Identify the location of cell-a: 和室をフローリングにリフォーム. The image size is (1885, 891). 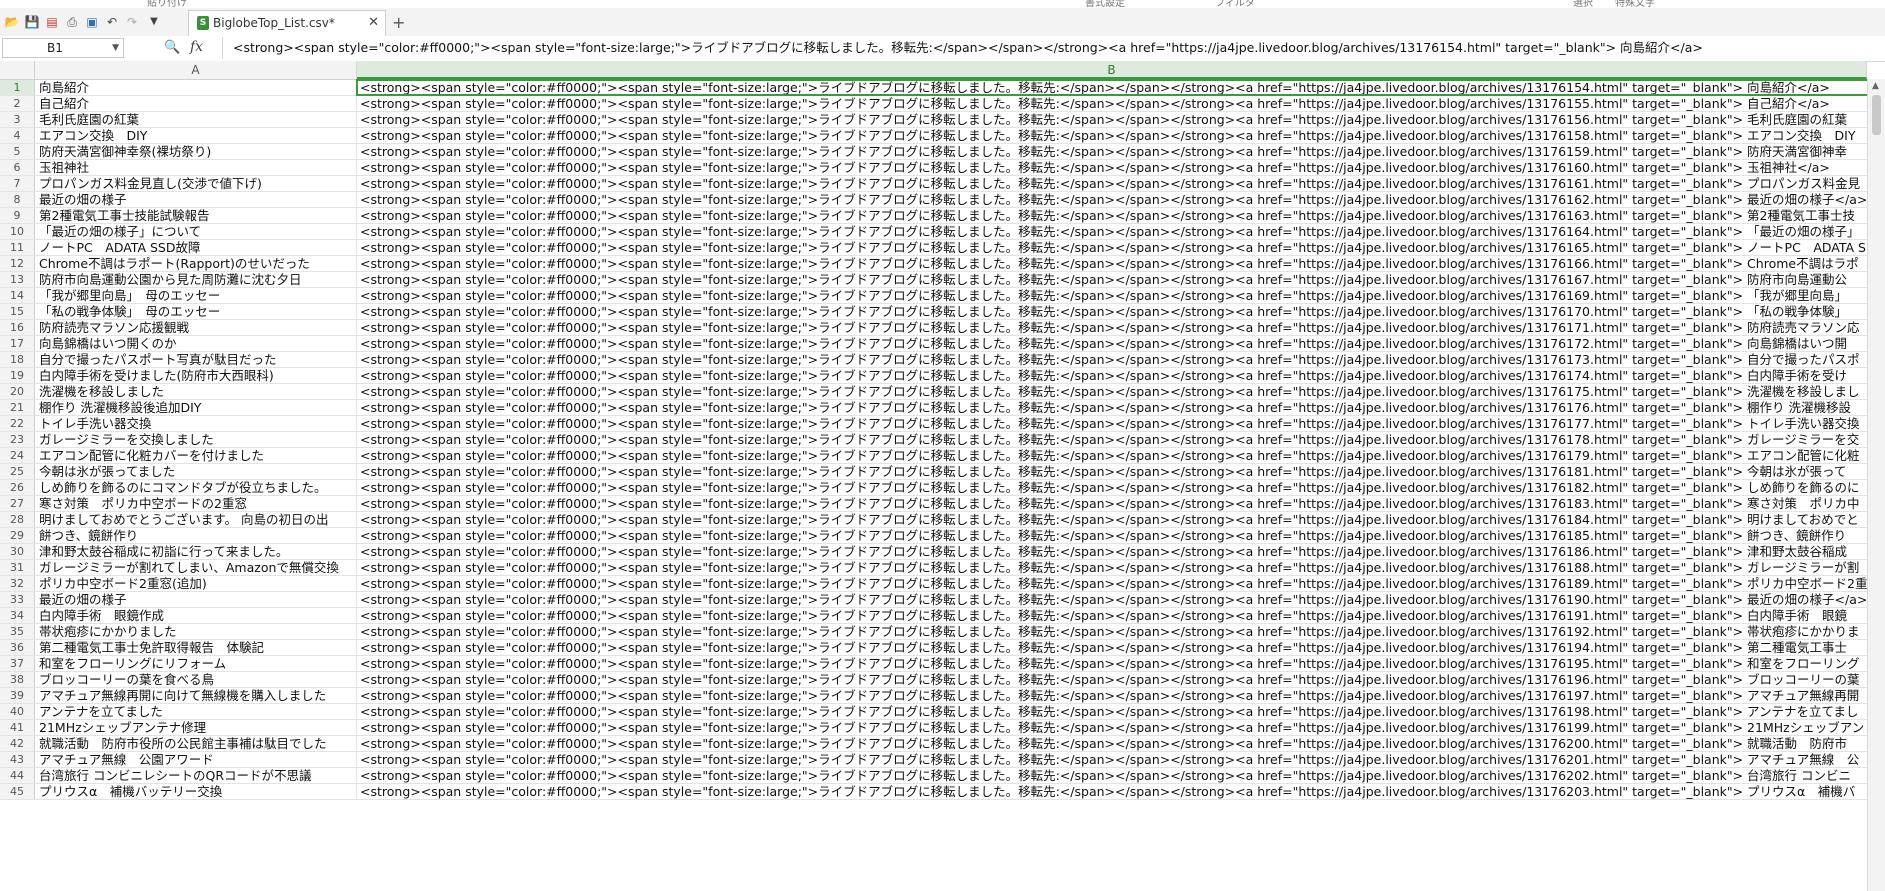
(196, 663).